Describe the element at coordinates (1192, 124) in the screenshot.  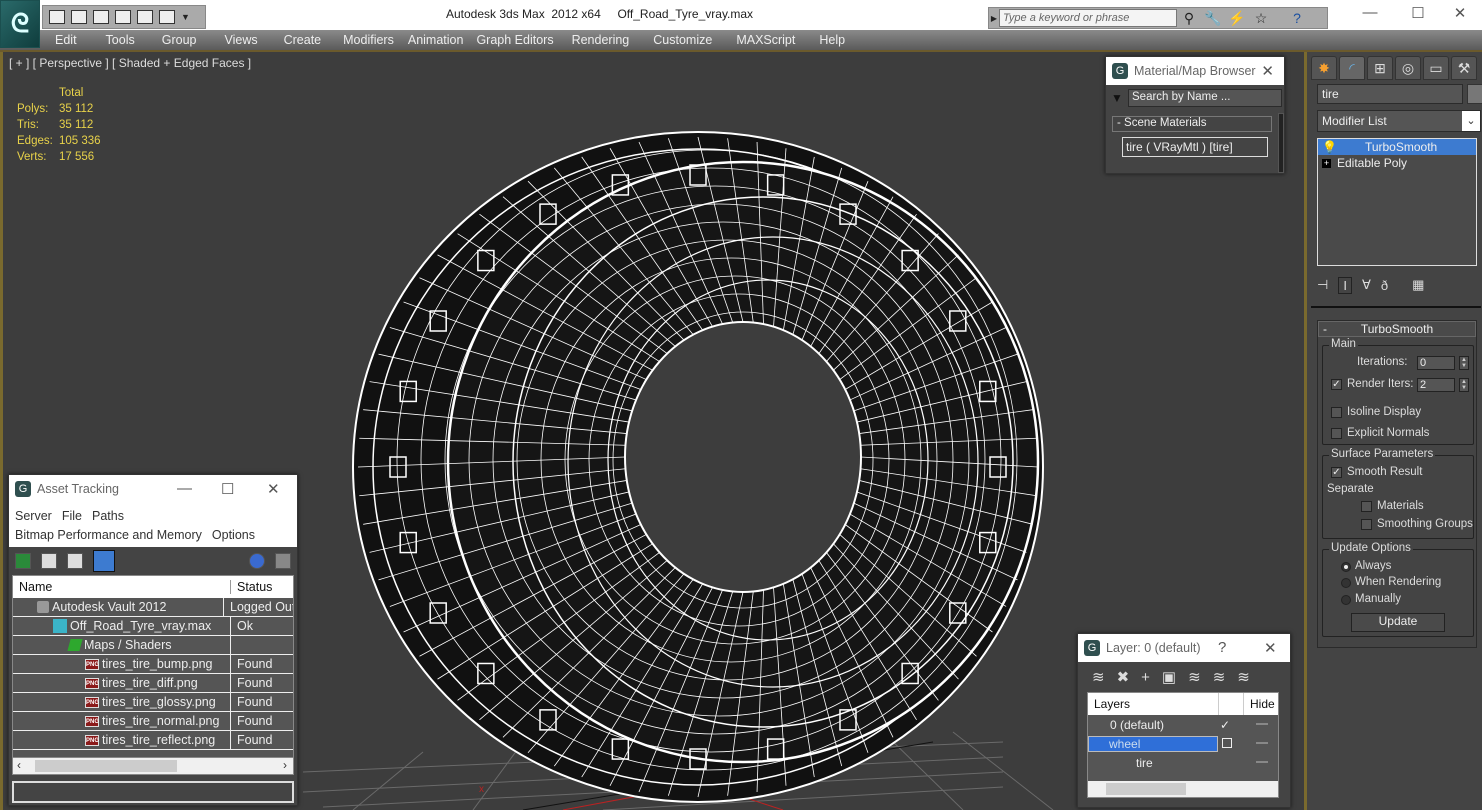
I see `scene-materials-group: - Scene Materials` at that location.